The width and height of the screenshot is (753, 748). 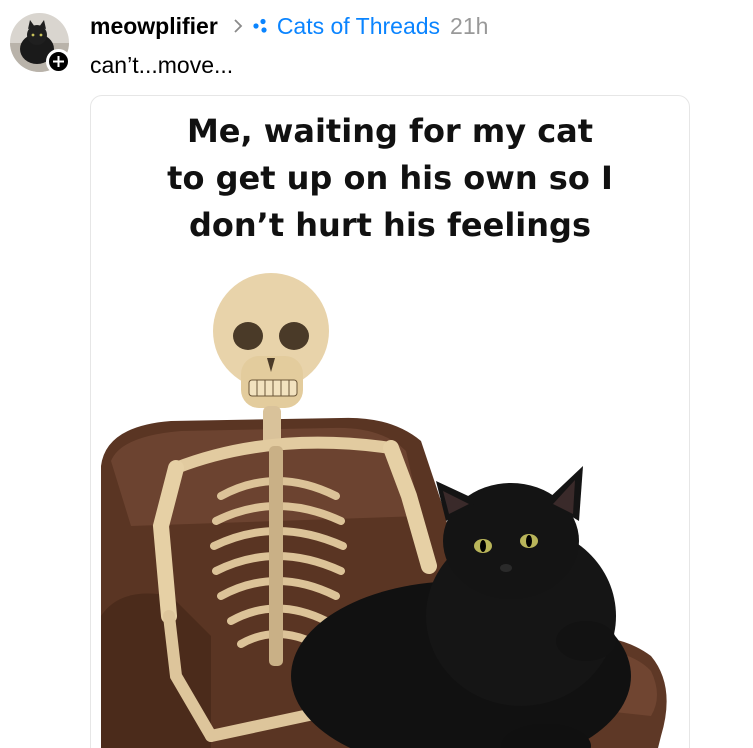 What do you see at coordinates (238, 26) in the screenshot?
I see `chevron-right-icon` at bounding box center [238, 26].